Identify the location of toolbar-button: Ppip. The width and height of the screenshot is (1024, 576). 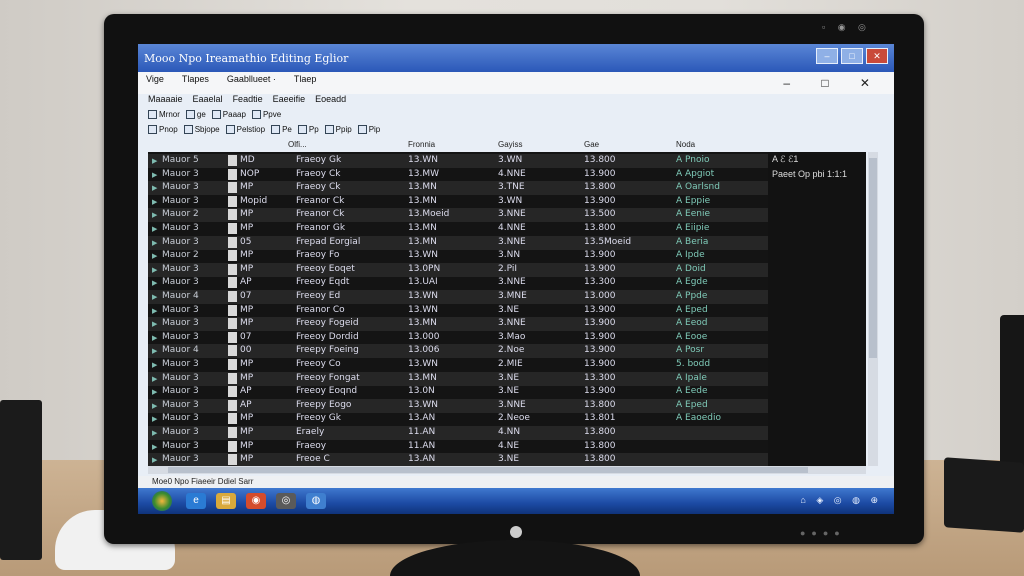
(338, 129).